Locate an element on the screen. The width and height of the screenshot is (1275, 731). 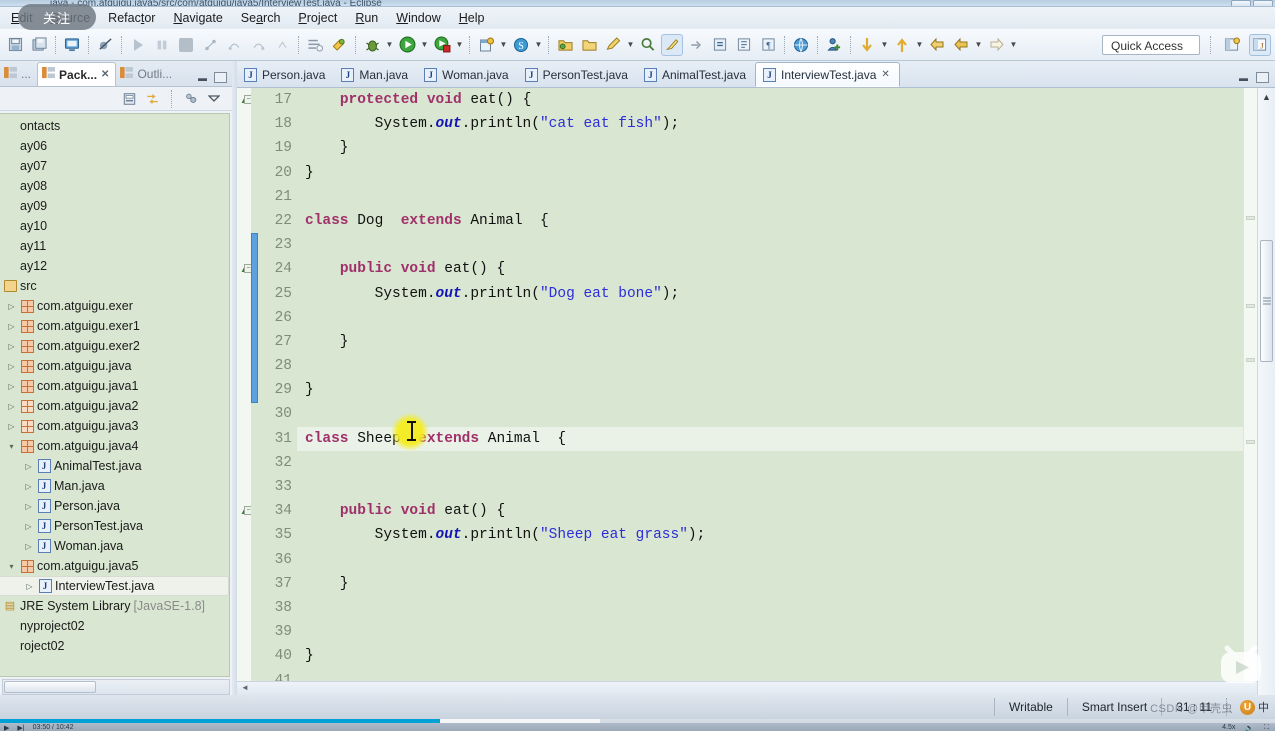
toggle-breakpoint-icon is located at coordinates (105, 45).